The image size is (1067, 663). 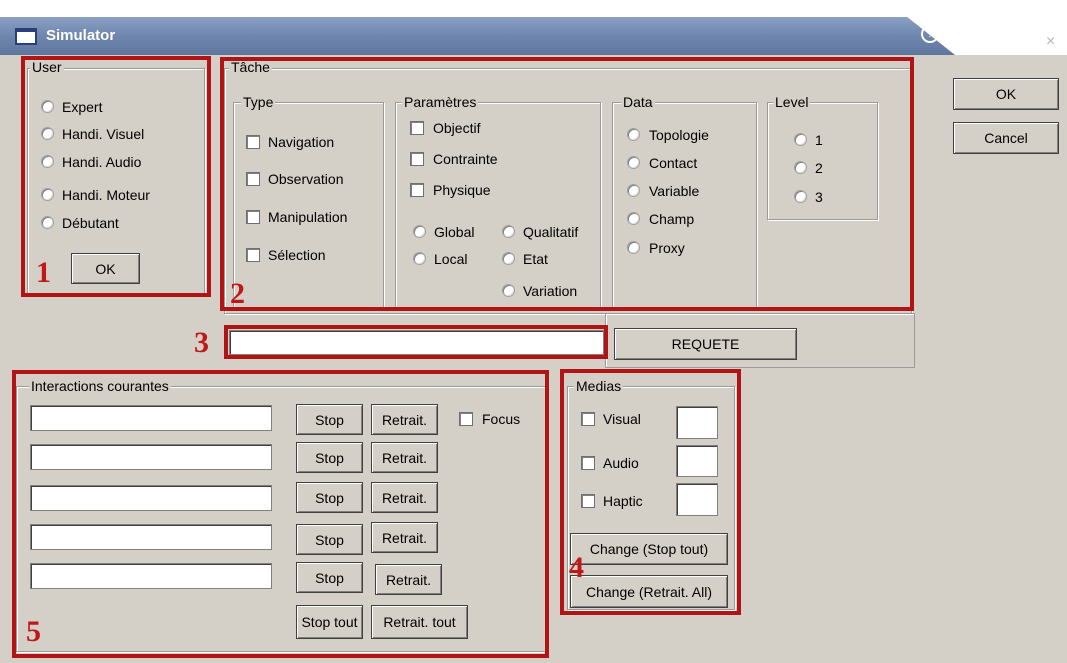 I want to click on ok-button: OK, so click(x=1006, y=94).